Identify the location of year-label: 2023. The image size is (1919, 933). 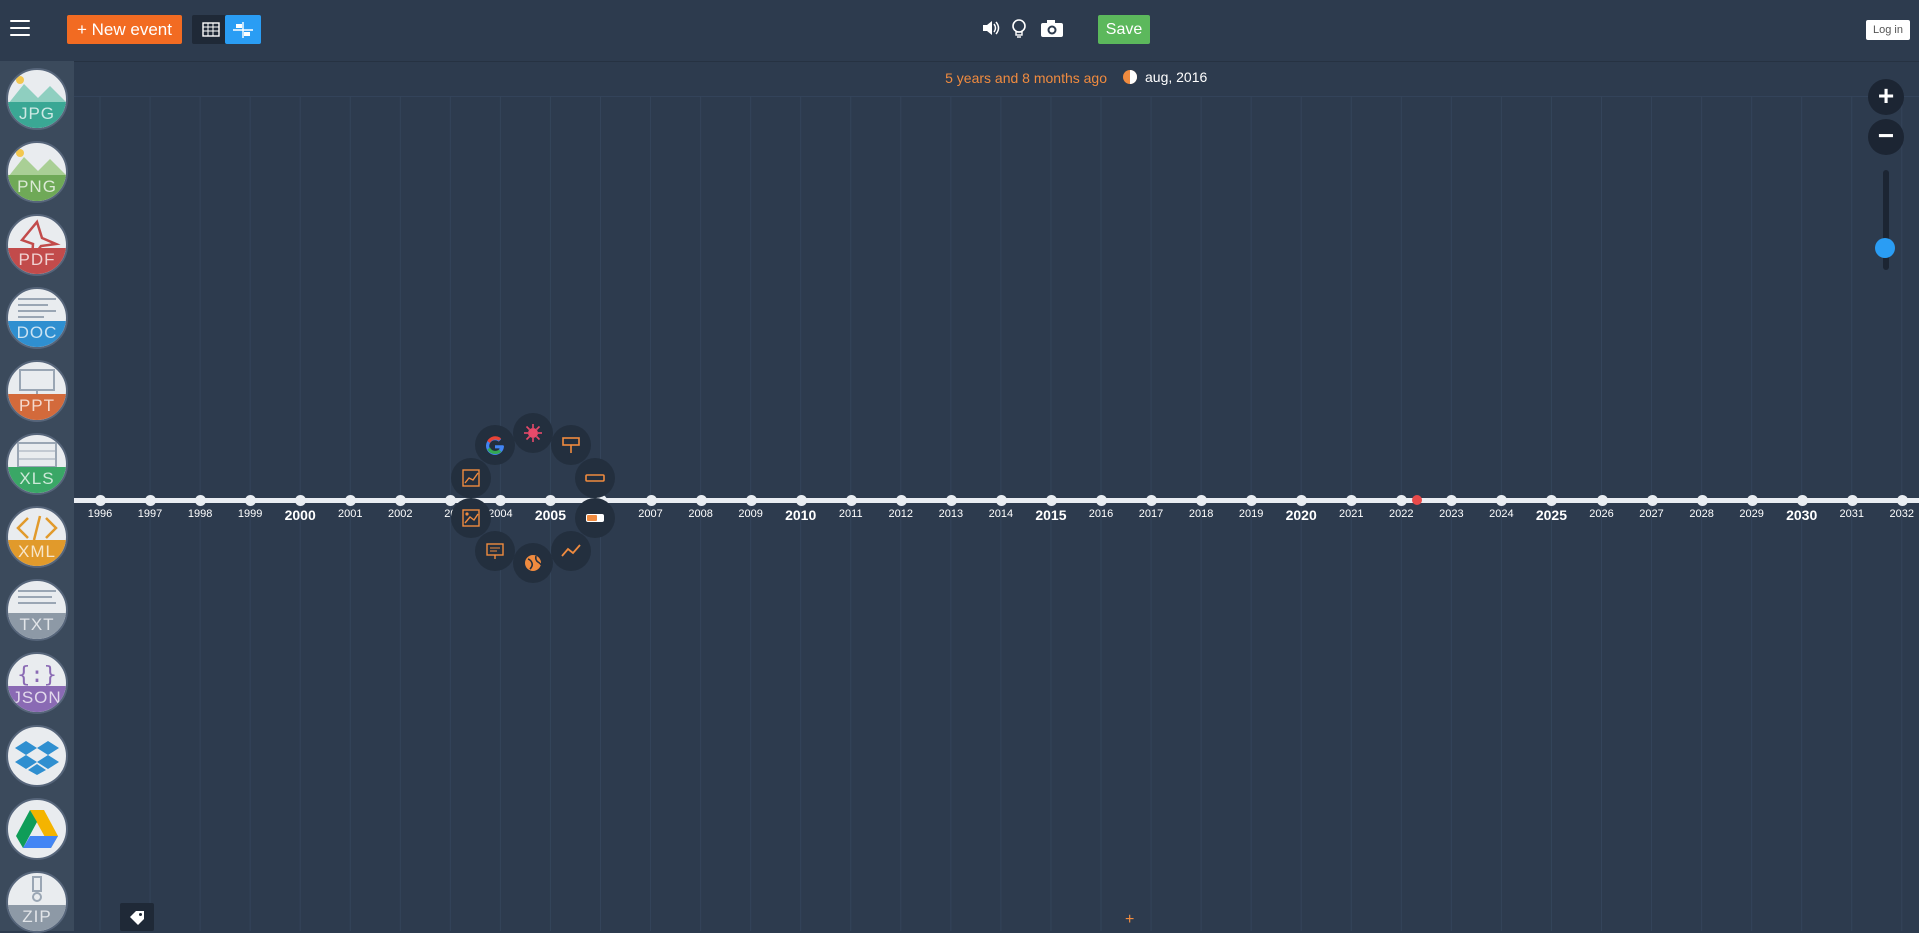
(1451, 514).